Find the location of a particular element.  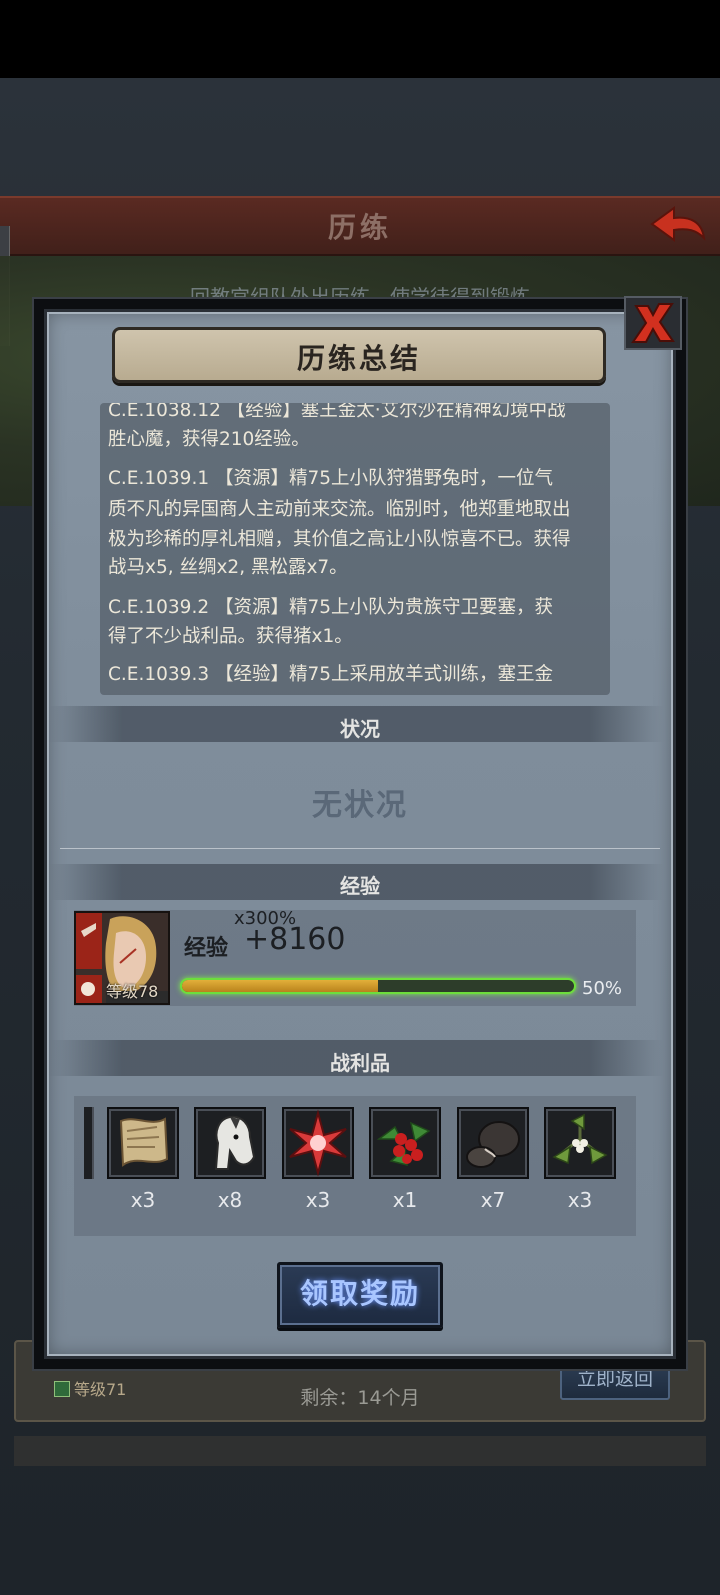

log-line: C.E.1039.1 【资源】精75上小队狩猎野兔时，一位气 is located at coordinates (331, 478).